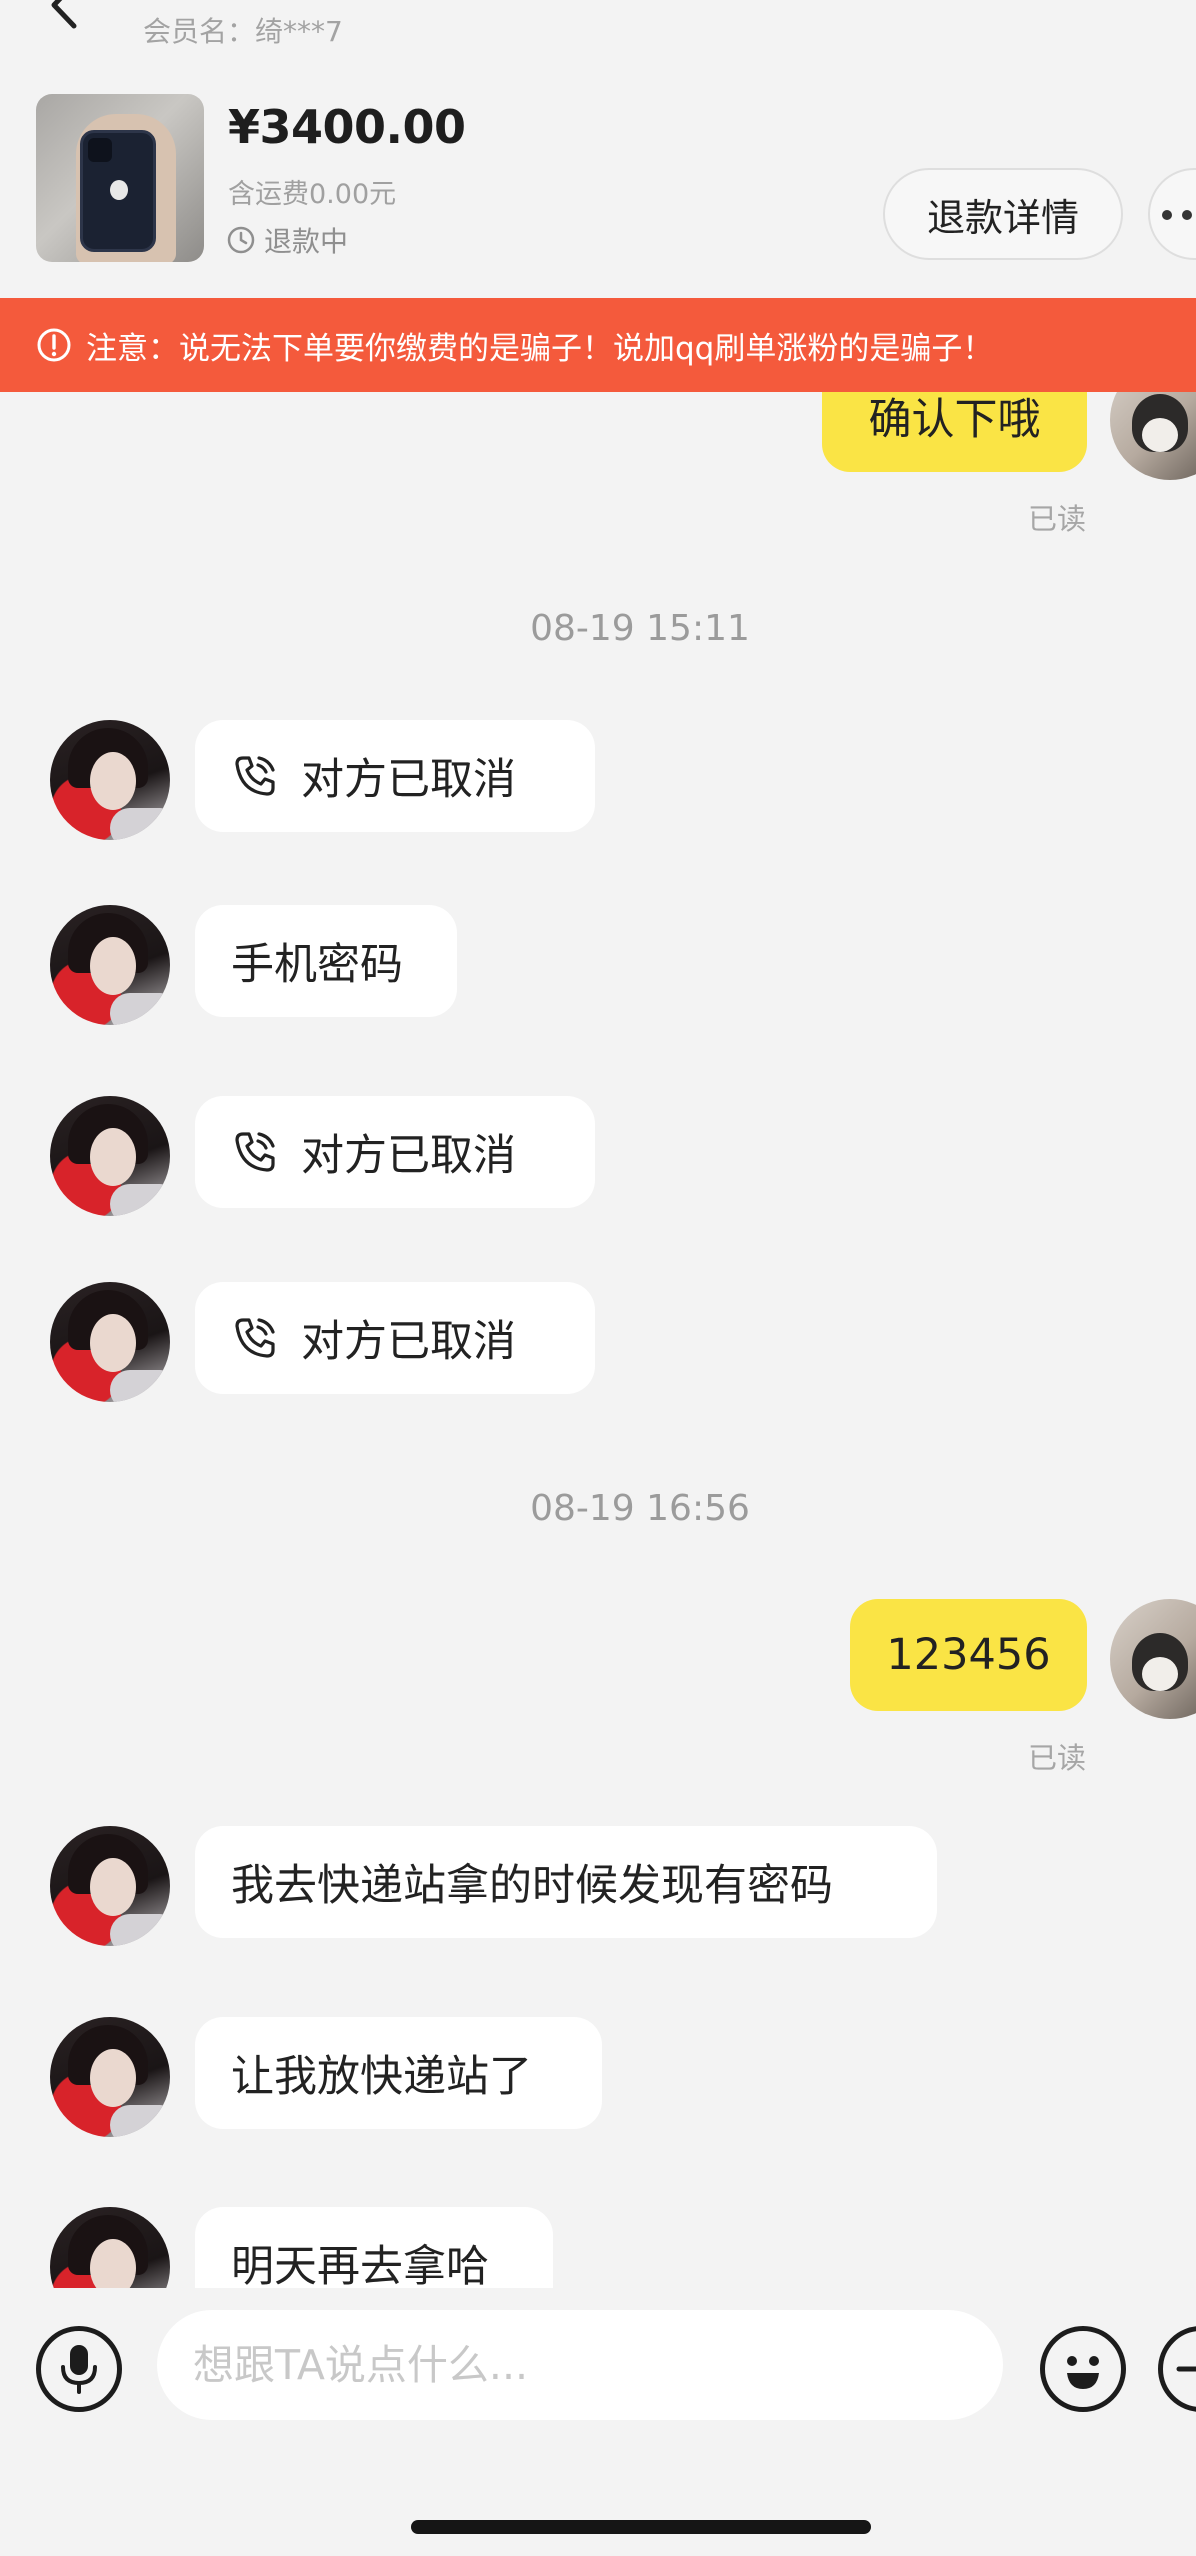 The width and height of the screenshot is (1196, 2556). I want to click on message-bubble-other: 明天再去拿哈, so click(374, 2247).